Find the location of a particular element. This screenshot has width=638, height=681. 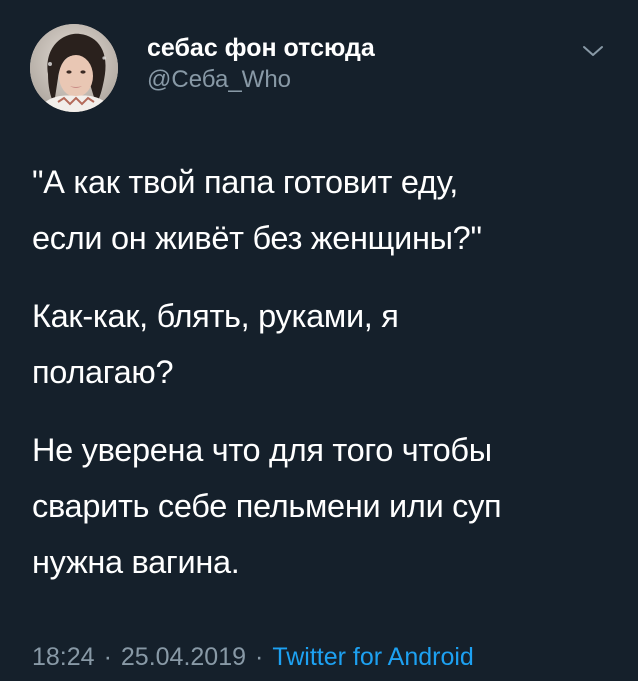

tweet-header: себас фон отсюда @Себа_Who is located at coordinates (323, 69).